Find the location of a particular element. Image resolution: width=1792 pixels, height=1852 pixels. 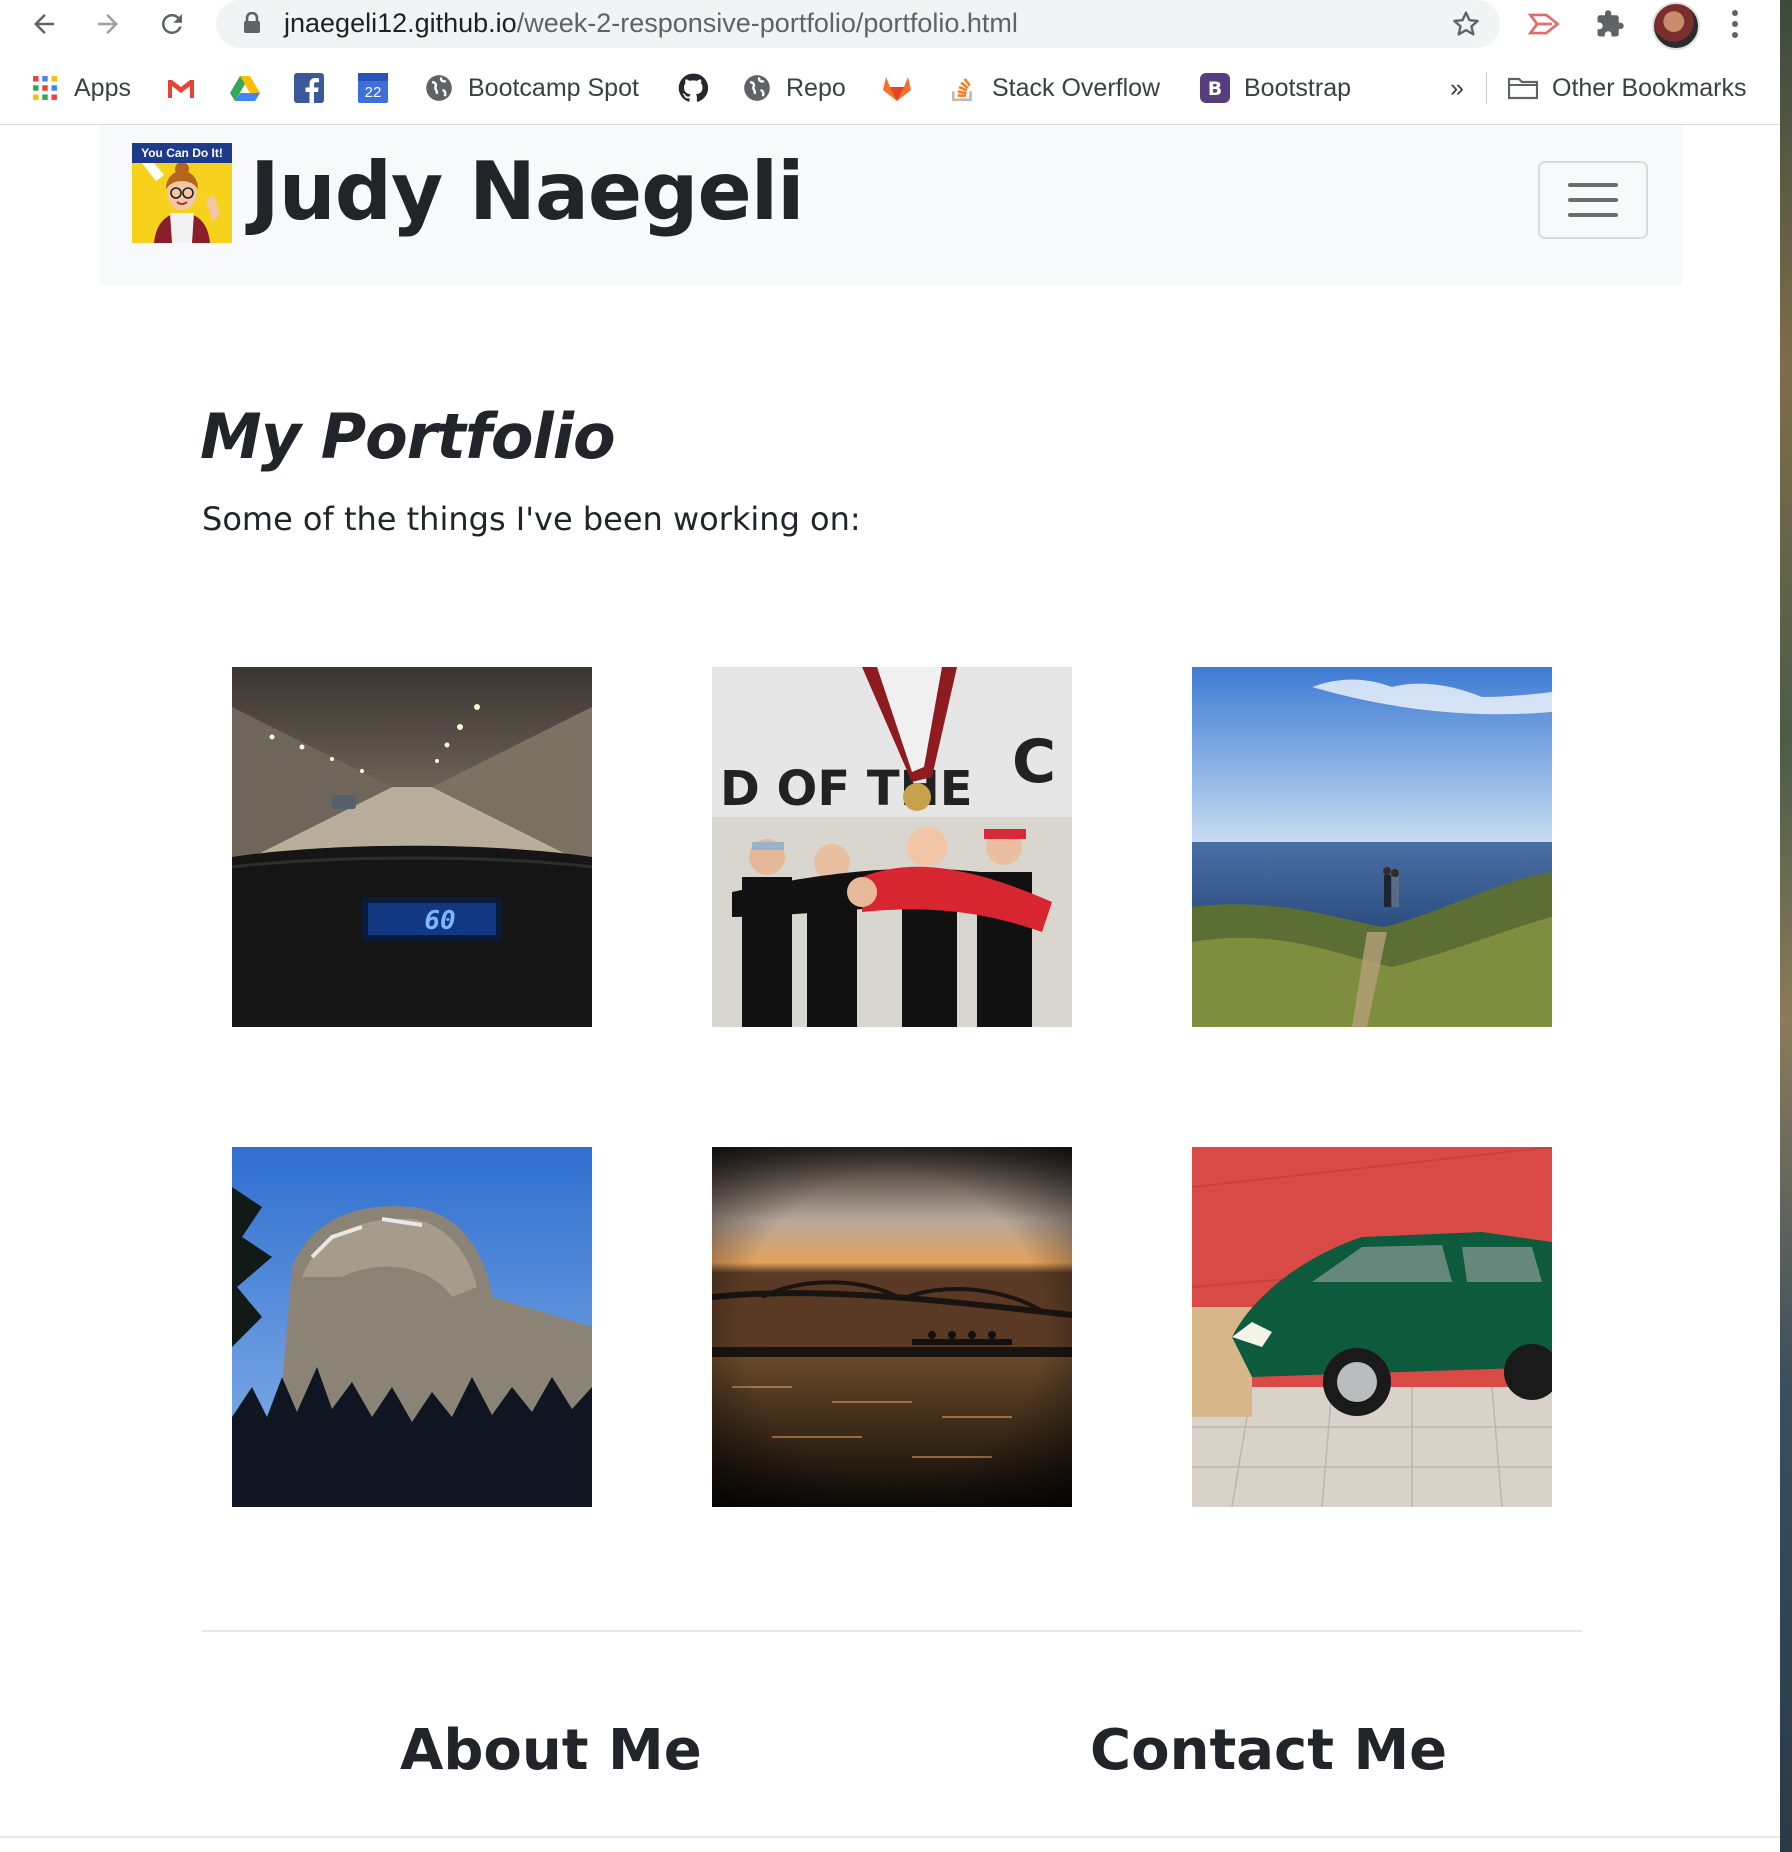

bookmark-gitlab is located at coordinates (897, 88).